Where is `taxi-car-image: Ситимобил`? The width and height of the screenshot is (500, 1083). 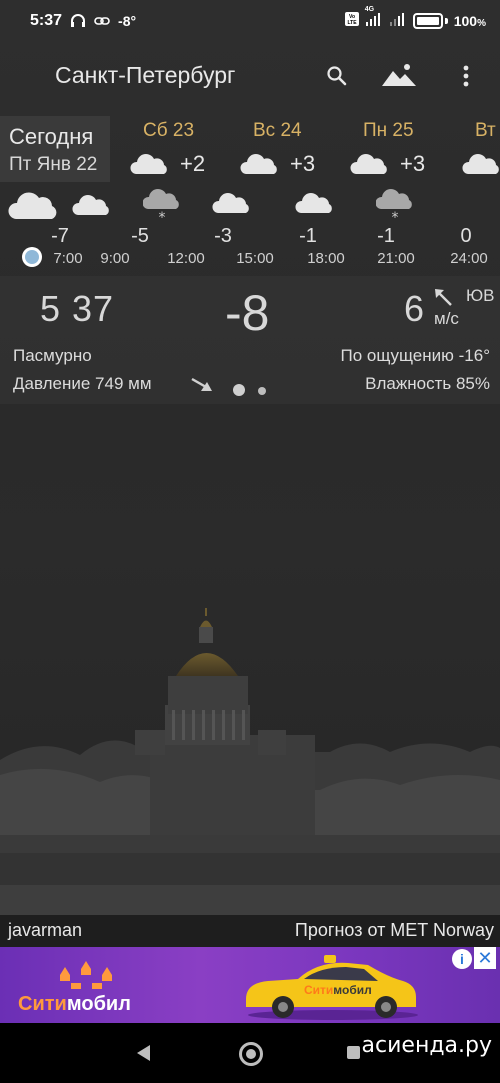 taxi-car-image: Ситимобил is located at coordinates (328, 988).